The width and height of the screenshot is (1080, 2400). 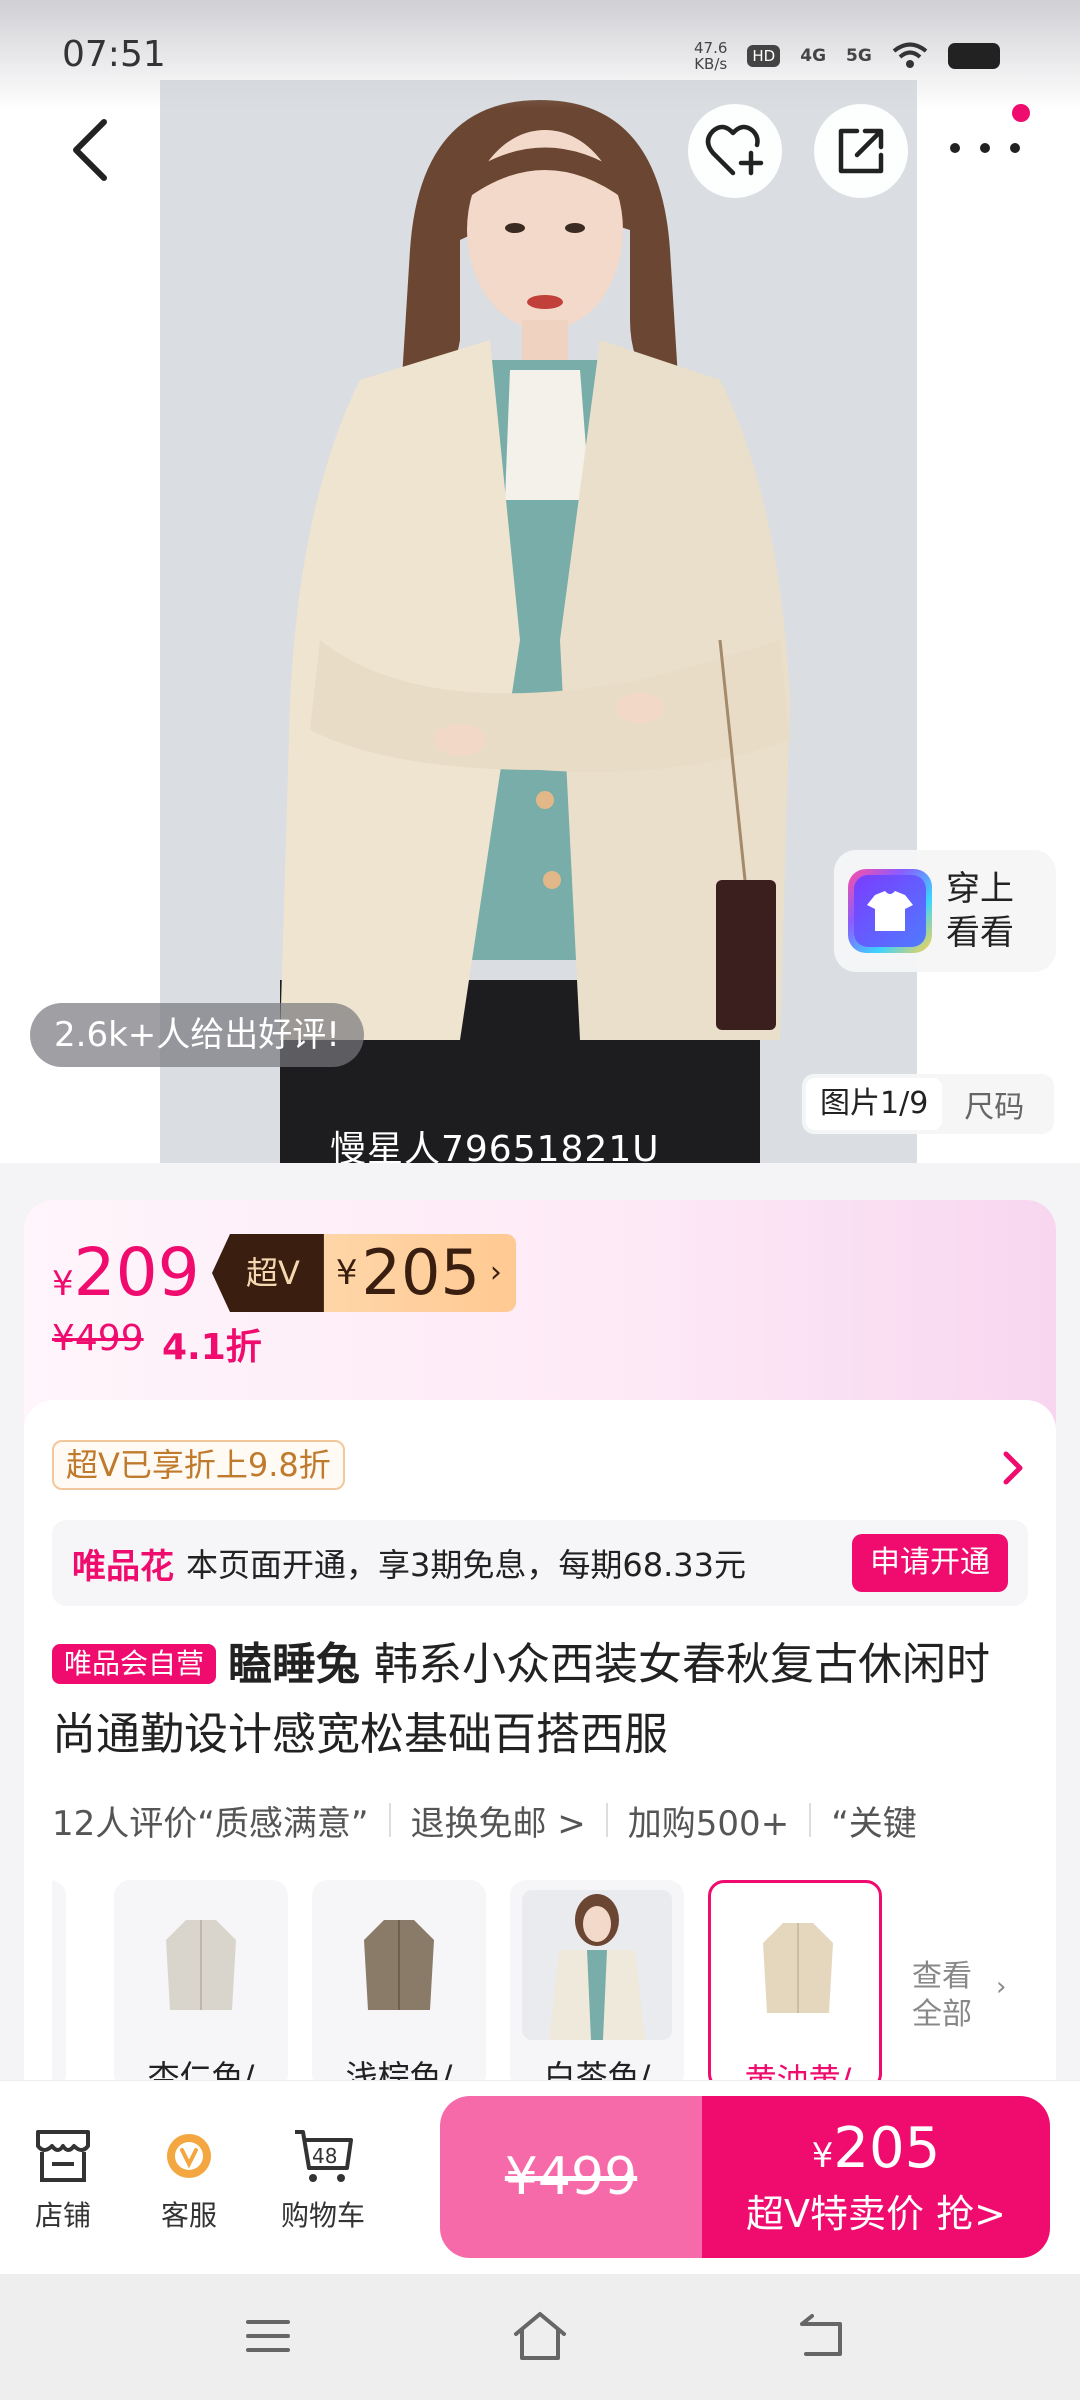 I want to click on store-button: 店铺, so click(x=63, y=2179).